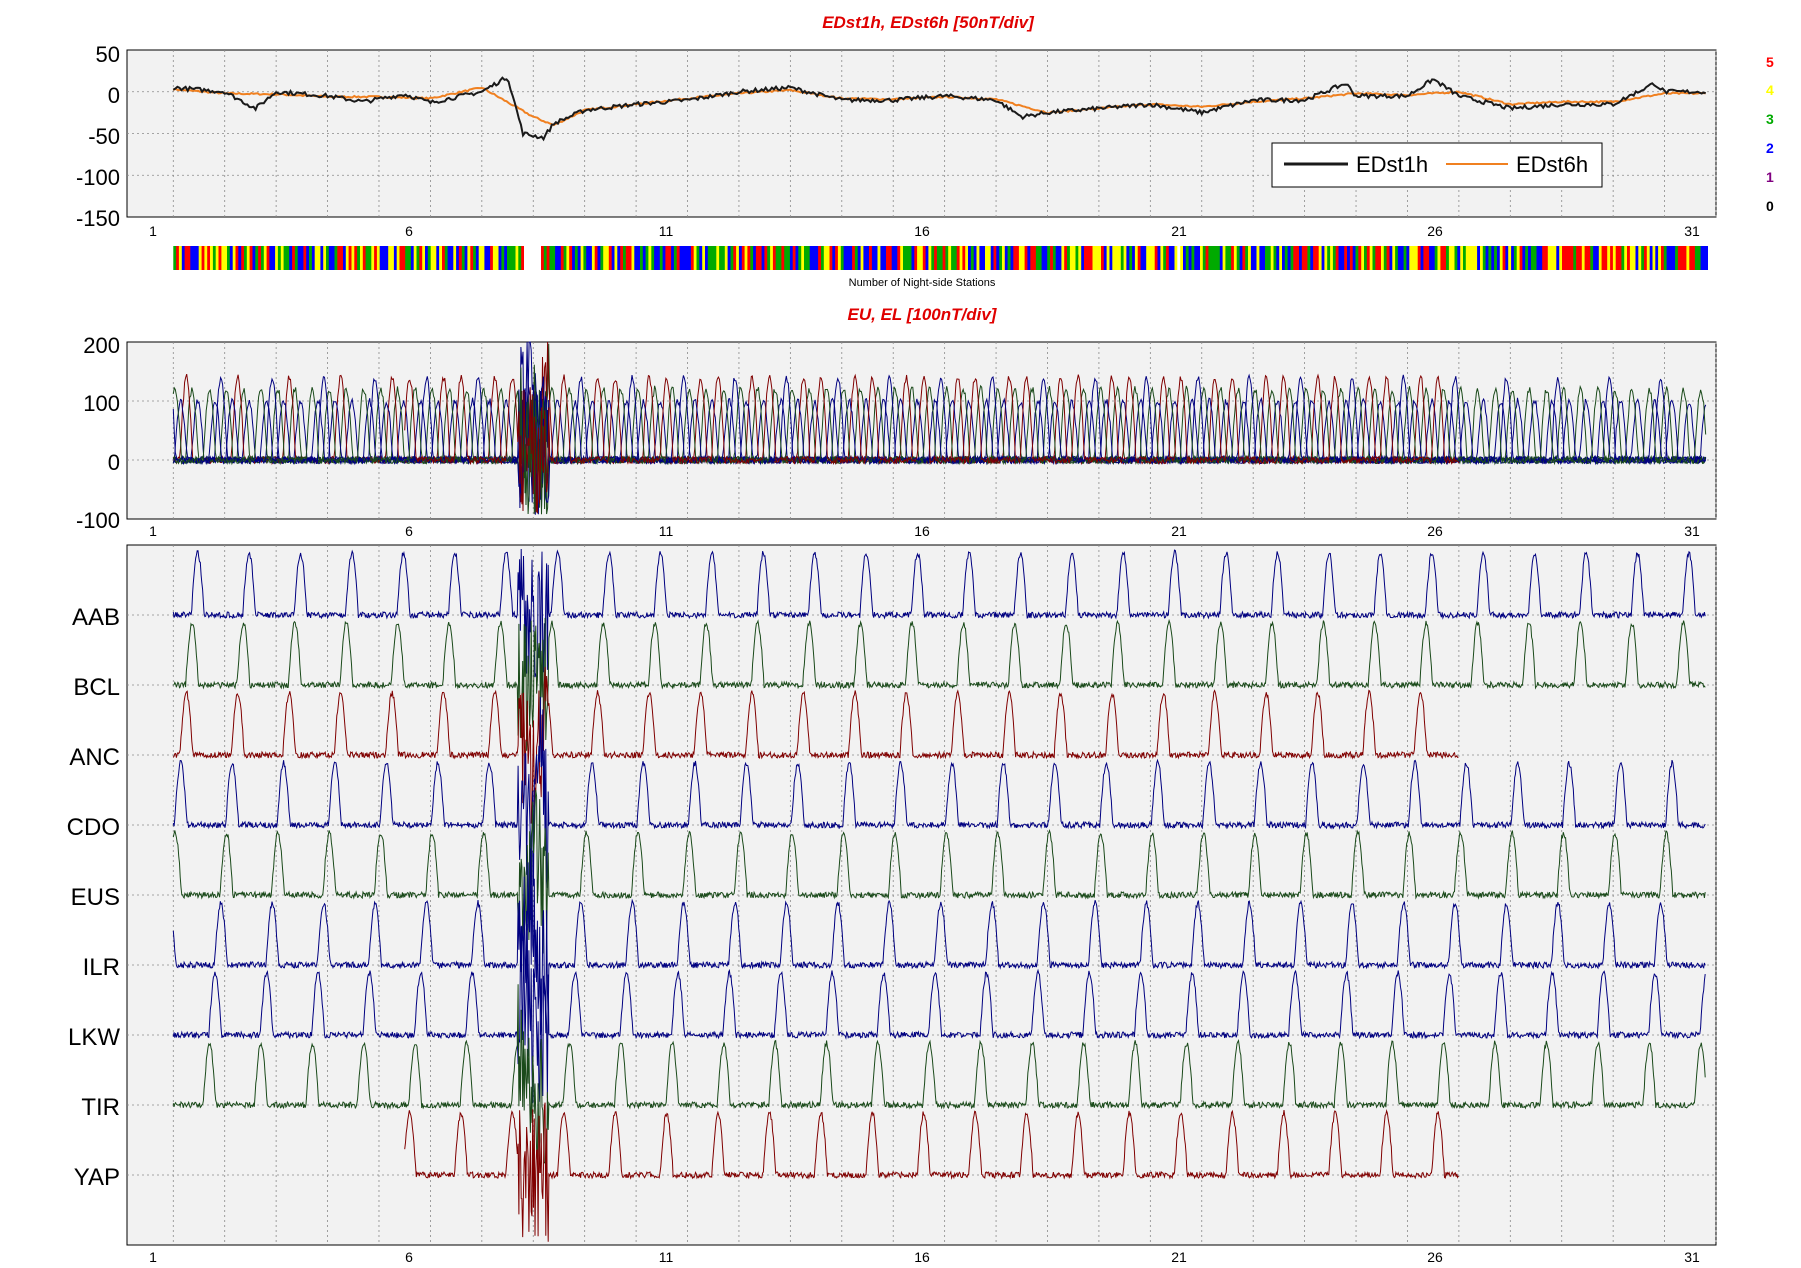  Describe the element at coordinates (100, 1107) in the screenshot. I see `station-label-tir: TIR` at that location.